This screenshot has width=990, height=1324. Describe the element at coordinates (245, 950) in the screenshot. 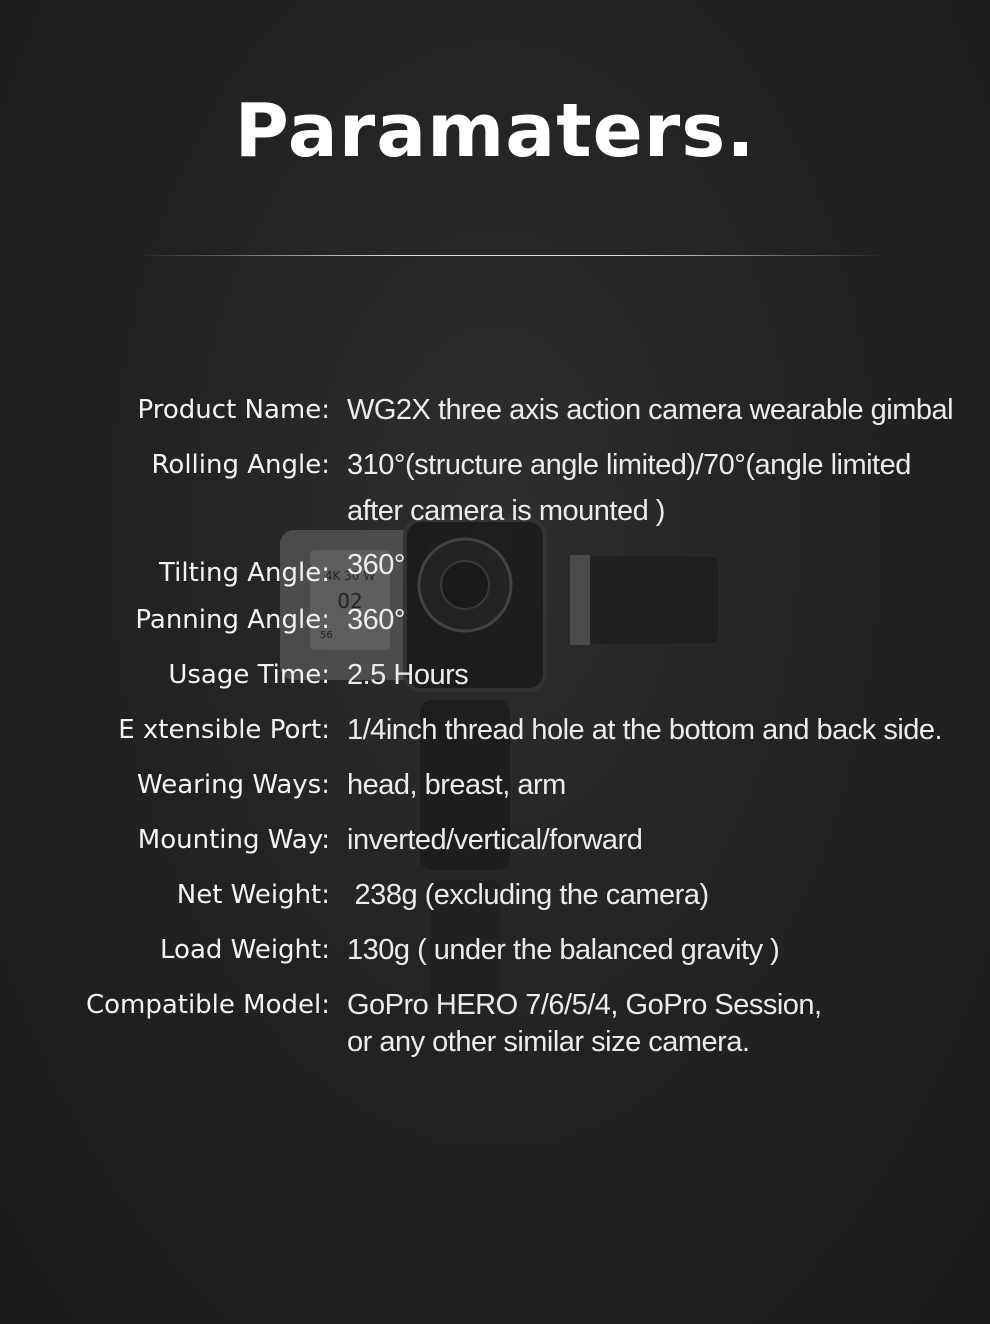

I see `spec-label: Load Weight:` at that location.